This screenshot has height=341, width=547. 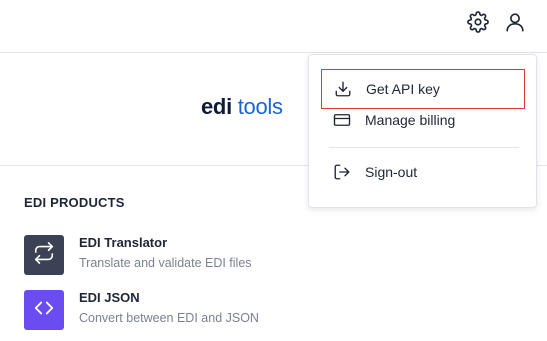 What do you see at coordinates (342, 120) in the screenshot?
I see `credit-card-icon` at bounding box center [342, 120].